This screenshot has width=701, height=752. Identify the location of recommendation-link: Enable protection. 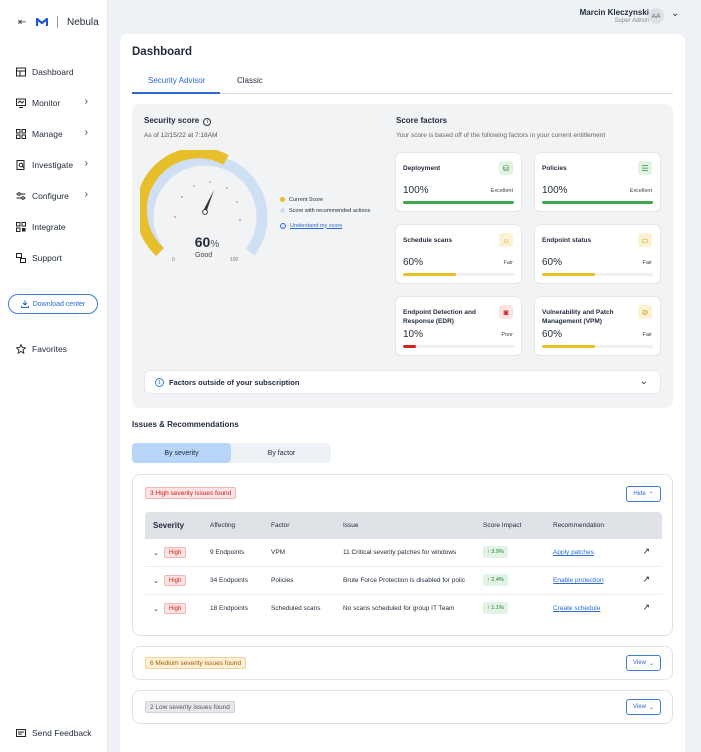
(578, 580).